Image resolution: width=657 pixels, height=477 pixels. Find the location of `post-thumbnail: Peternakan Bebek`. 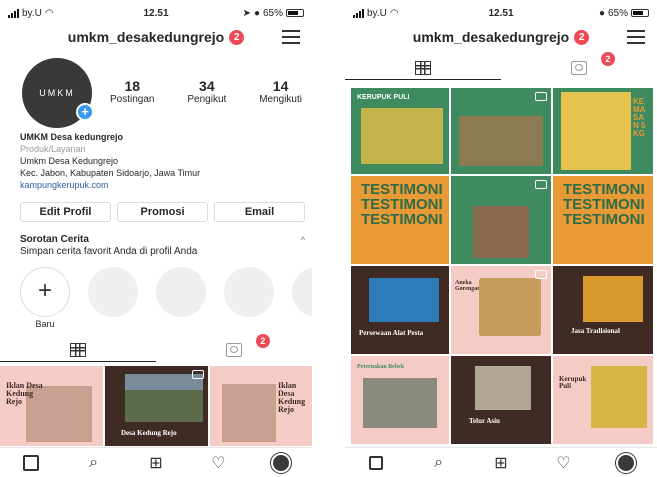

post-thumbnail: Peternakan Bebek is located at coordinates (400, 400).